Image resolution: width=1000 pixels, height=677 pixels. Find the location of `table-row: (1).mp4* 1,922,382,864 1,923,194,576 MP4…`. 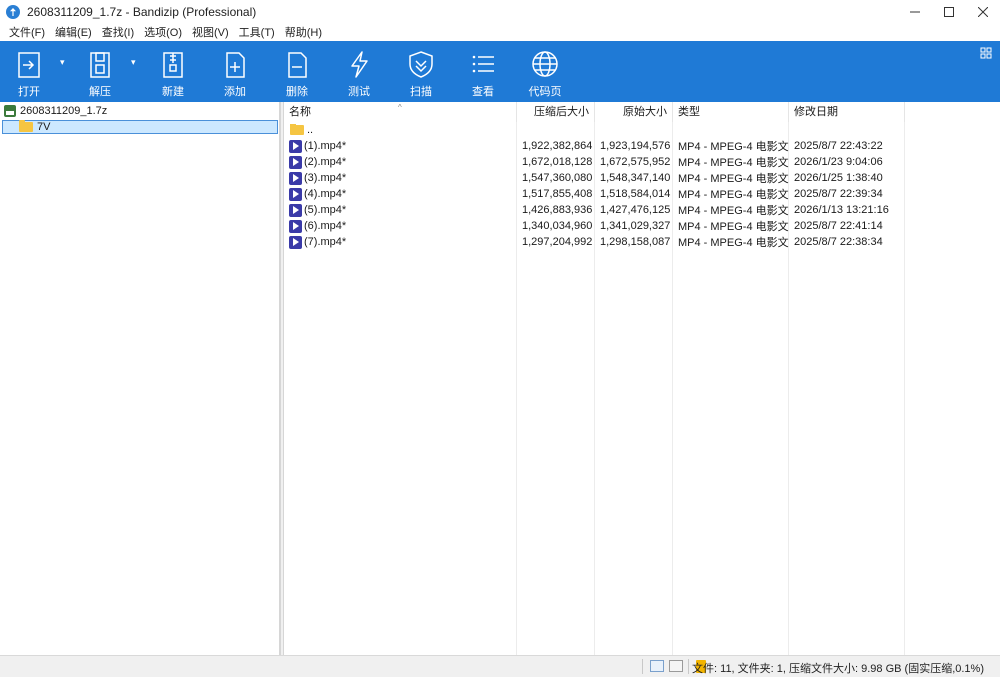

table-row: (1).mp4* 1,922,382,864 1,923,194,576 MP4… is located at coordinates (642, 146).